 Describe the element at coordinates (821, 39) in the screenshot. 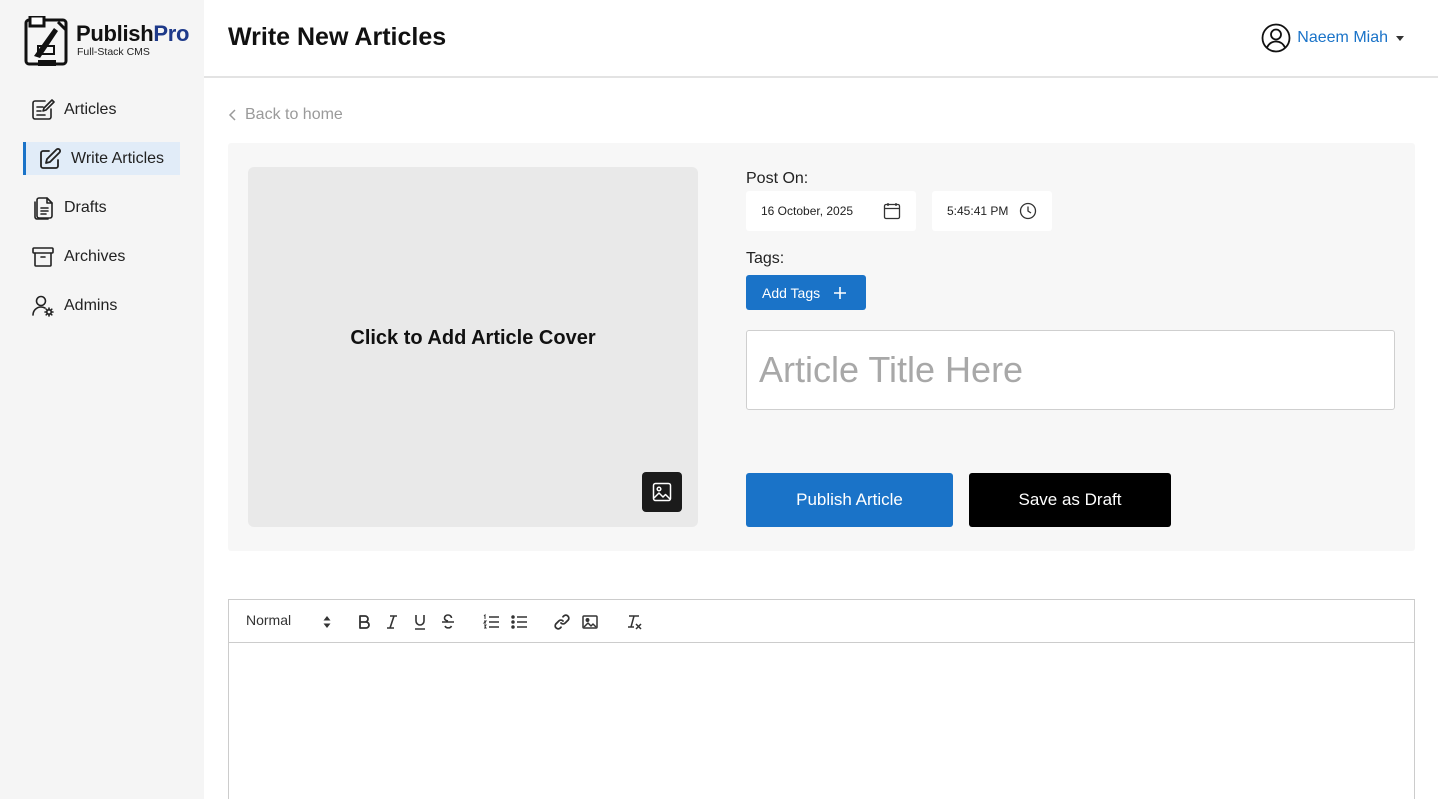

I see `top-header: Write New Articles Naeem Miah` at that location.